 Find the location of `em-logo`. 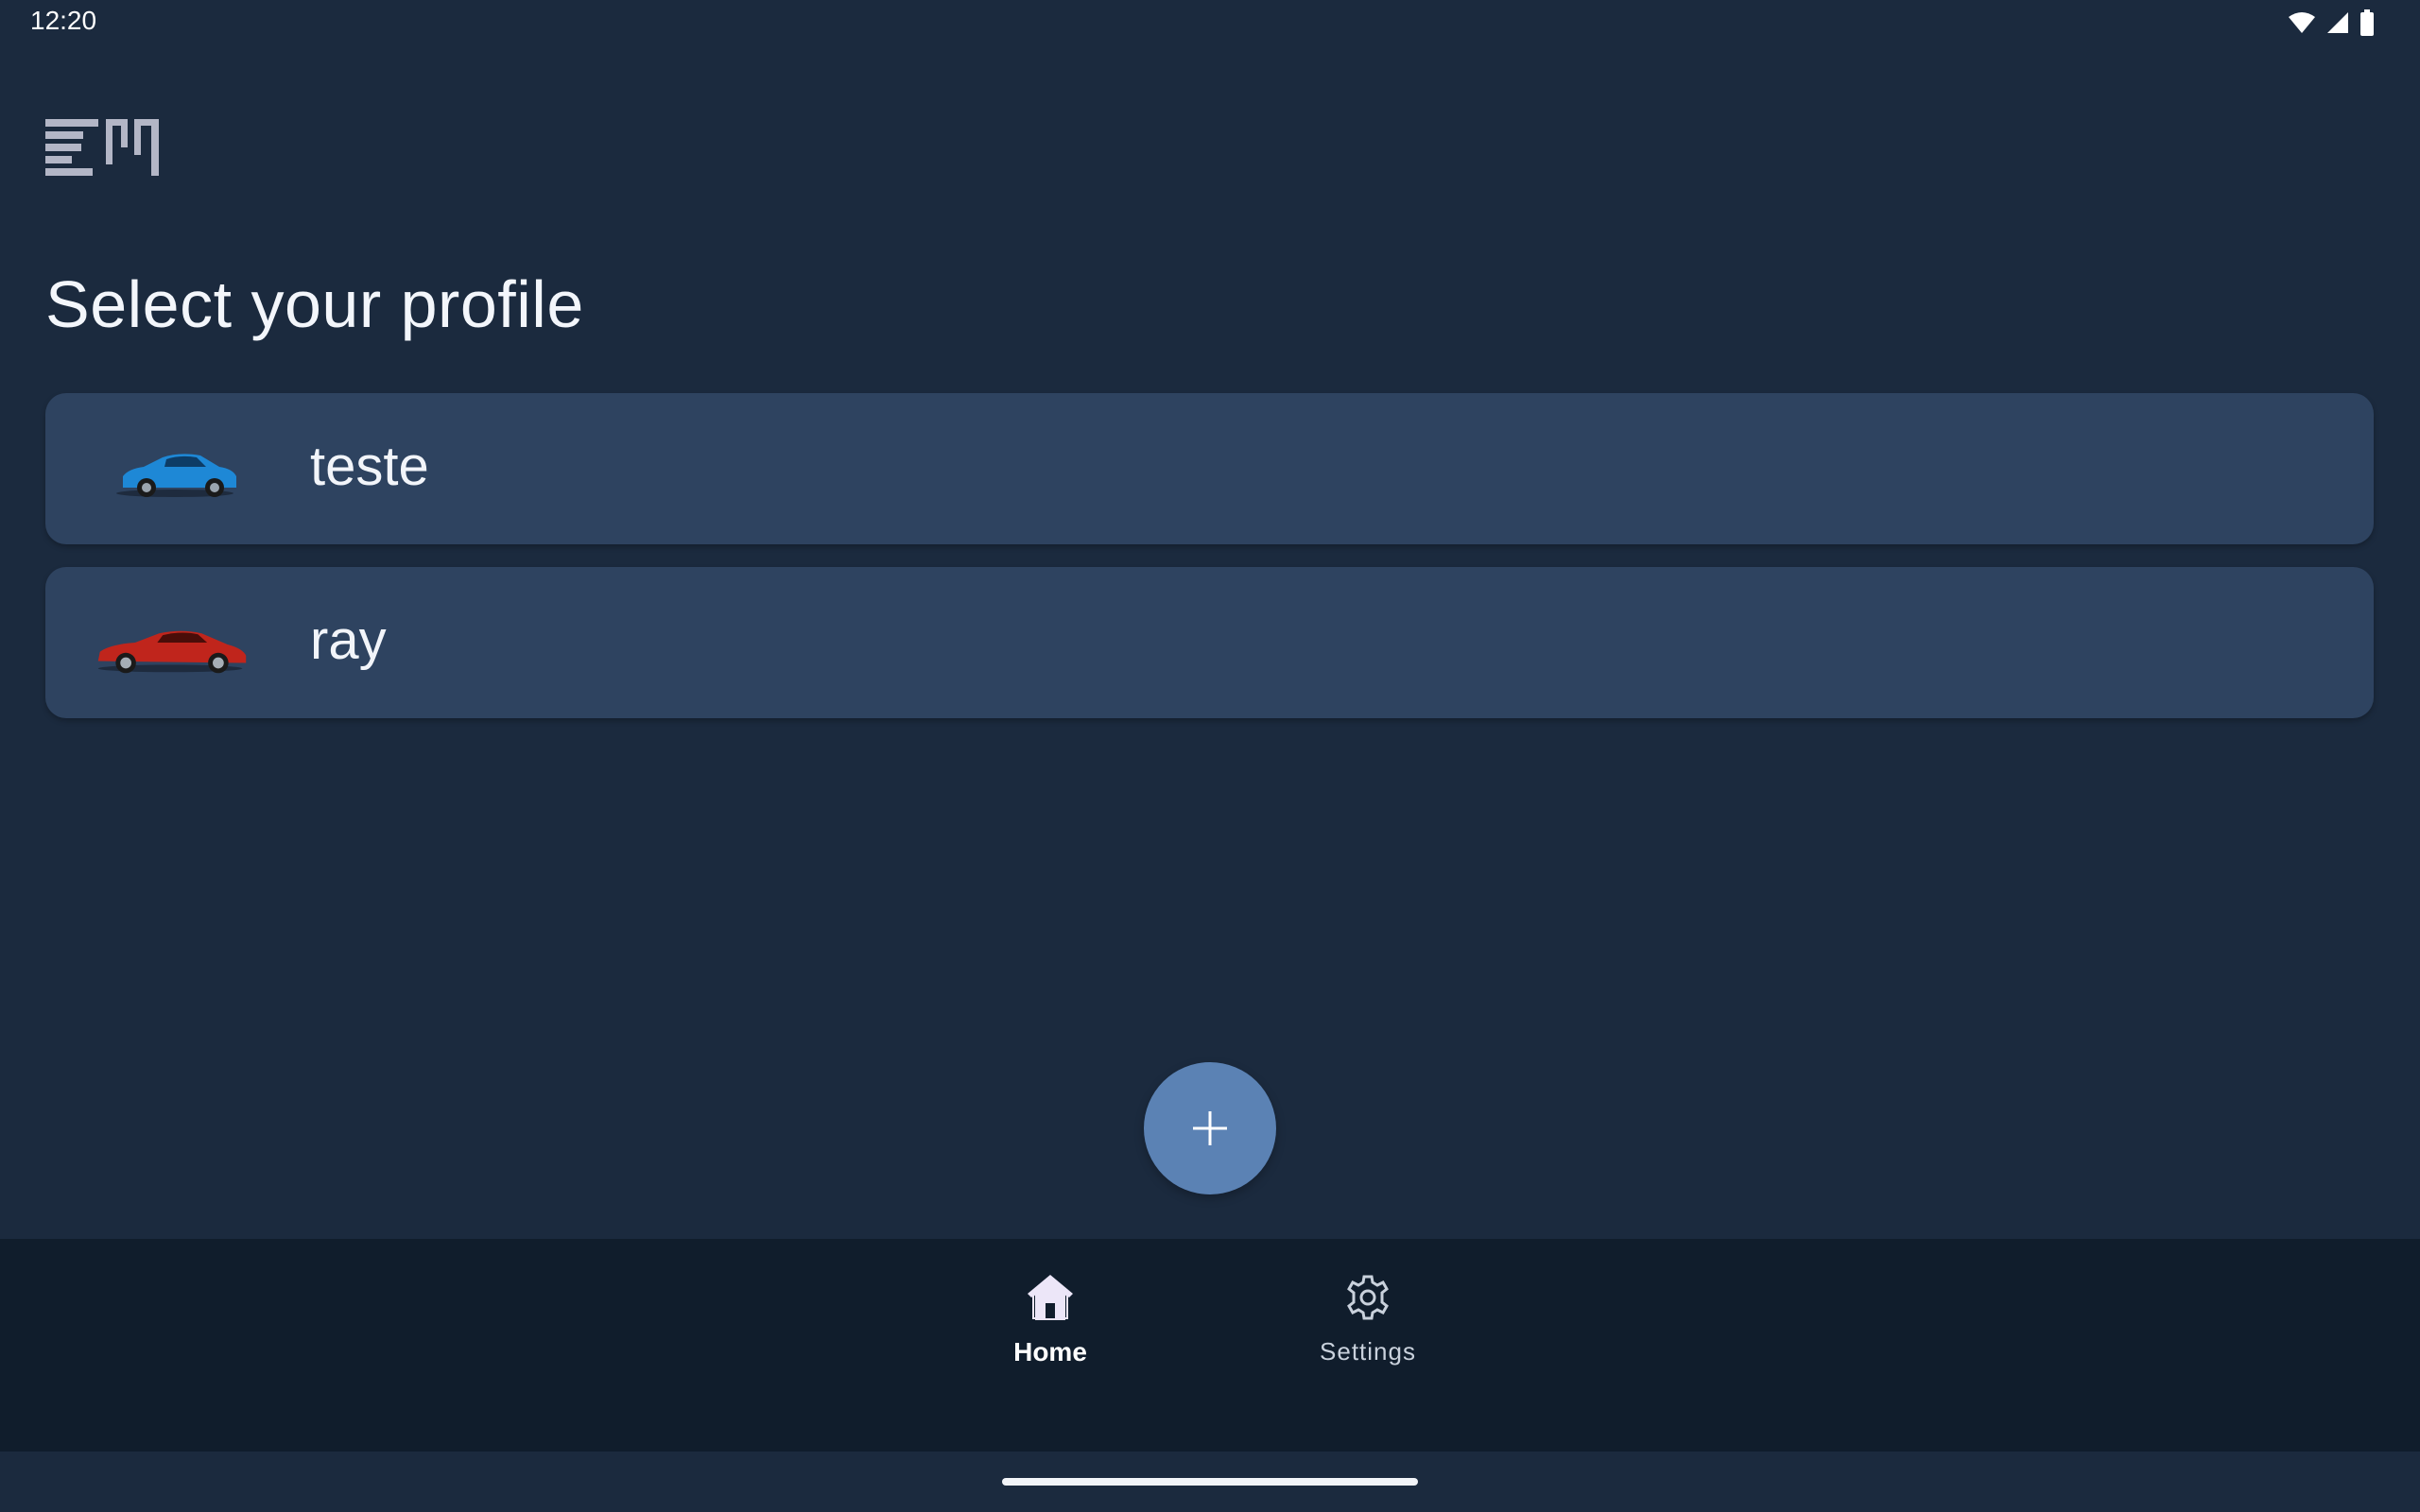

em-logo is located at coordinates (102, 147).